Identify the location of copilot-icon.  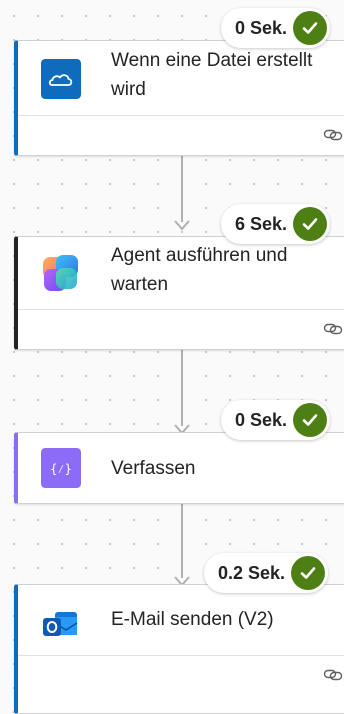
(60, 273).